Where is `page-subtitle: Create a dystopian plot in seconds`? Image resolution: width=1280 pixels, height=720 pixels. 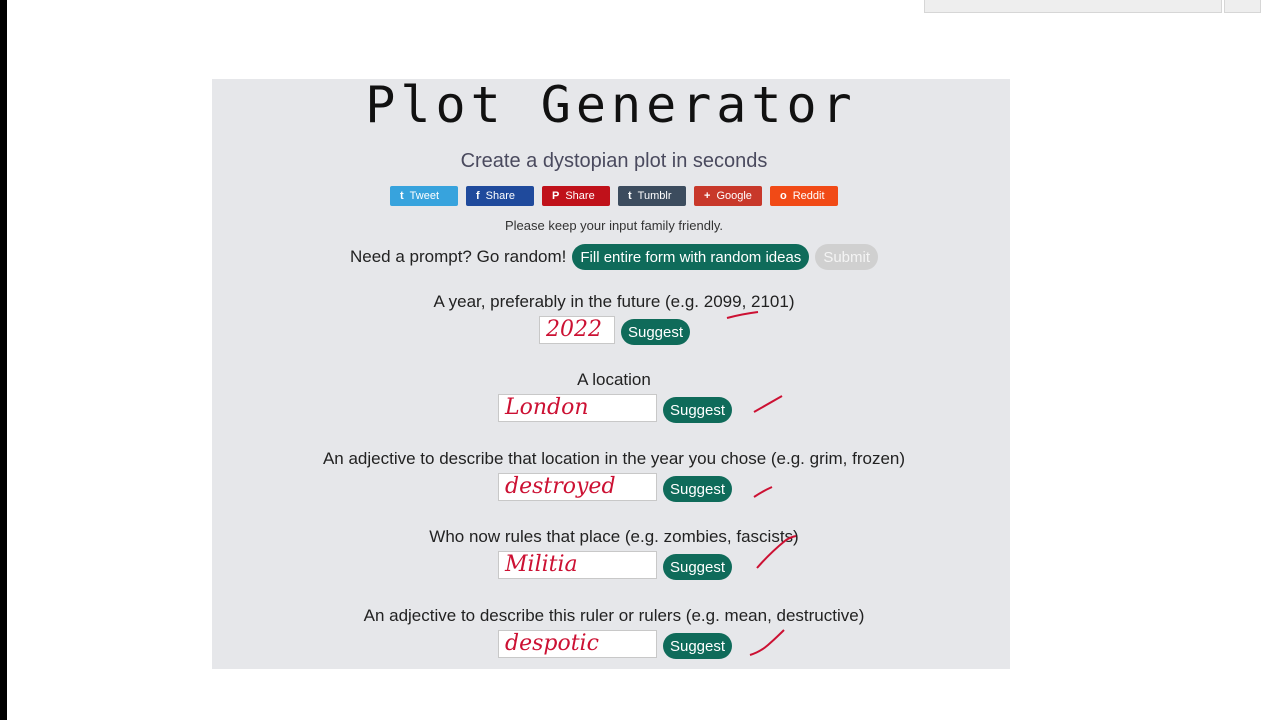
page-subtitle: Create a dystopian plot in seconds is located at coordinates (614, 161).